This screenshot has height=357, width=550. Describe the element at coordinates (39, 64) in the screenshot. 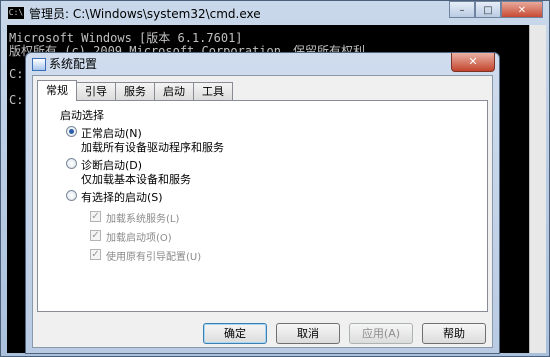

I see `system-config-icon` at that location.